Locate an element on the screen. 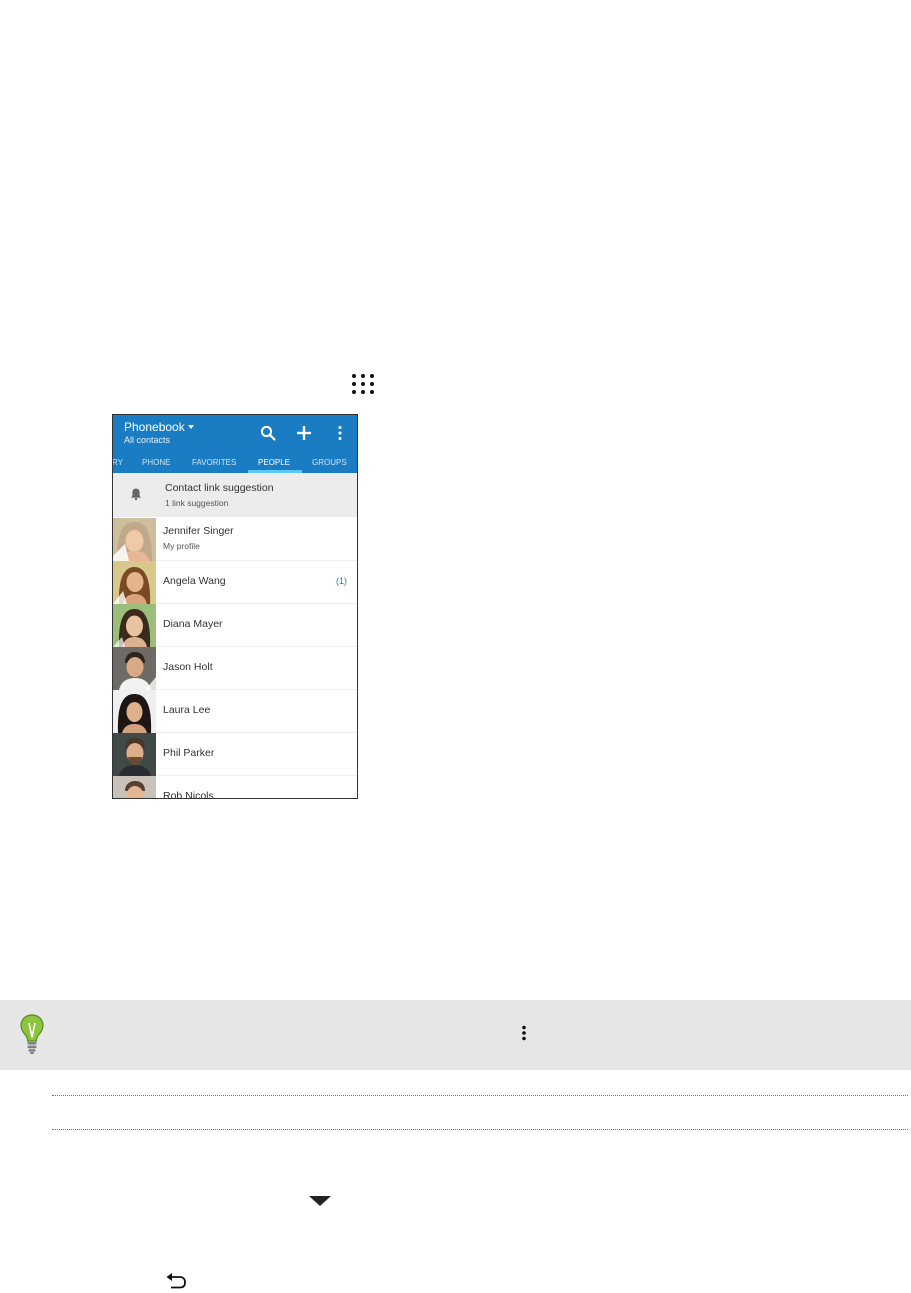  contact-row: Jennifer Singer My profile is located at coordinates (235, 539).